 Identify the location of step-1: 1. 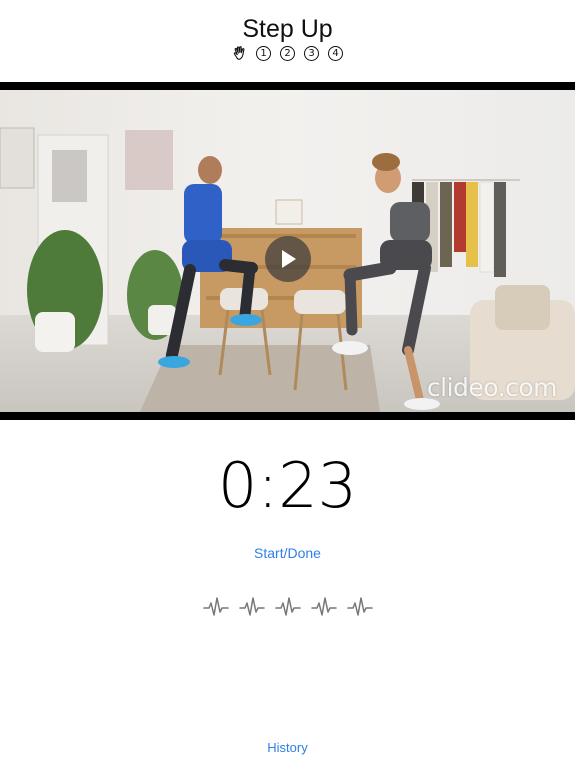
(264, 53).